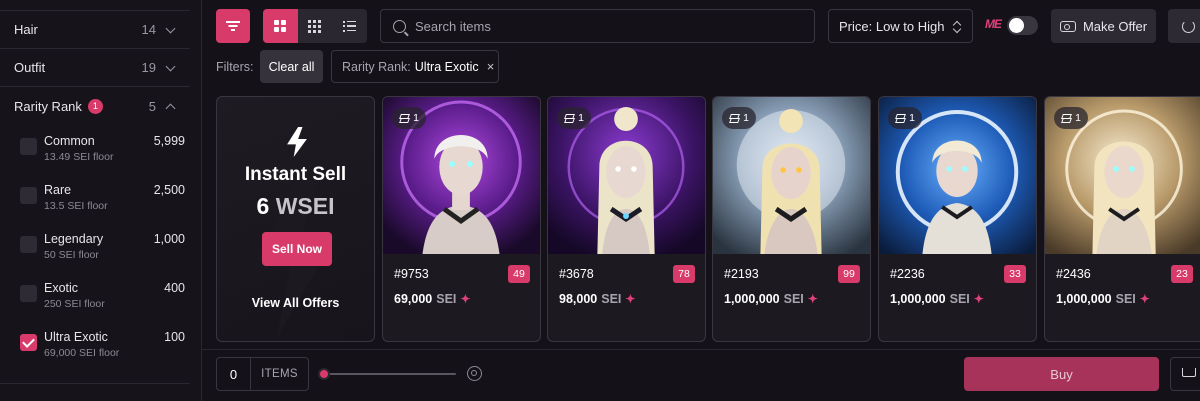 The height and width of the screenshot is (401, 1200). I want to click on rarity-option-rare: Rare 13.5 SEI floor 2,500, so click(105, 201).